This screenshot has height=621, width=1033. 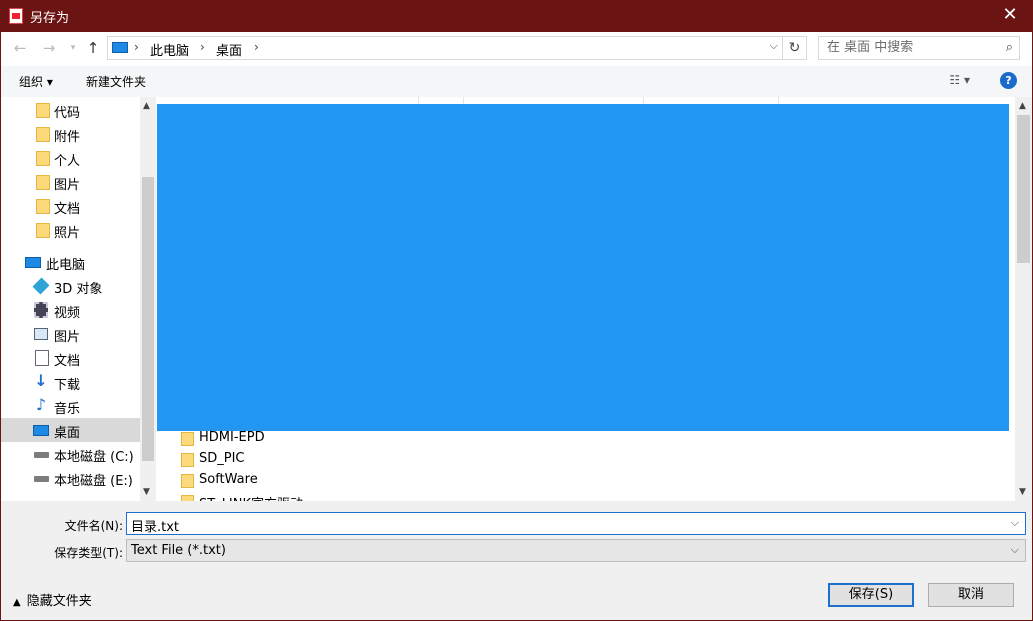 What do you see at coordinates (971, 595) in the screenshot?
I see `cancel-button: 取消` at bounding box center [971, 595].